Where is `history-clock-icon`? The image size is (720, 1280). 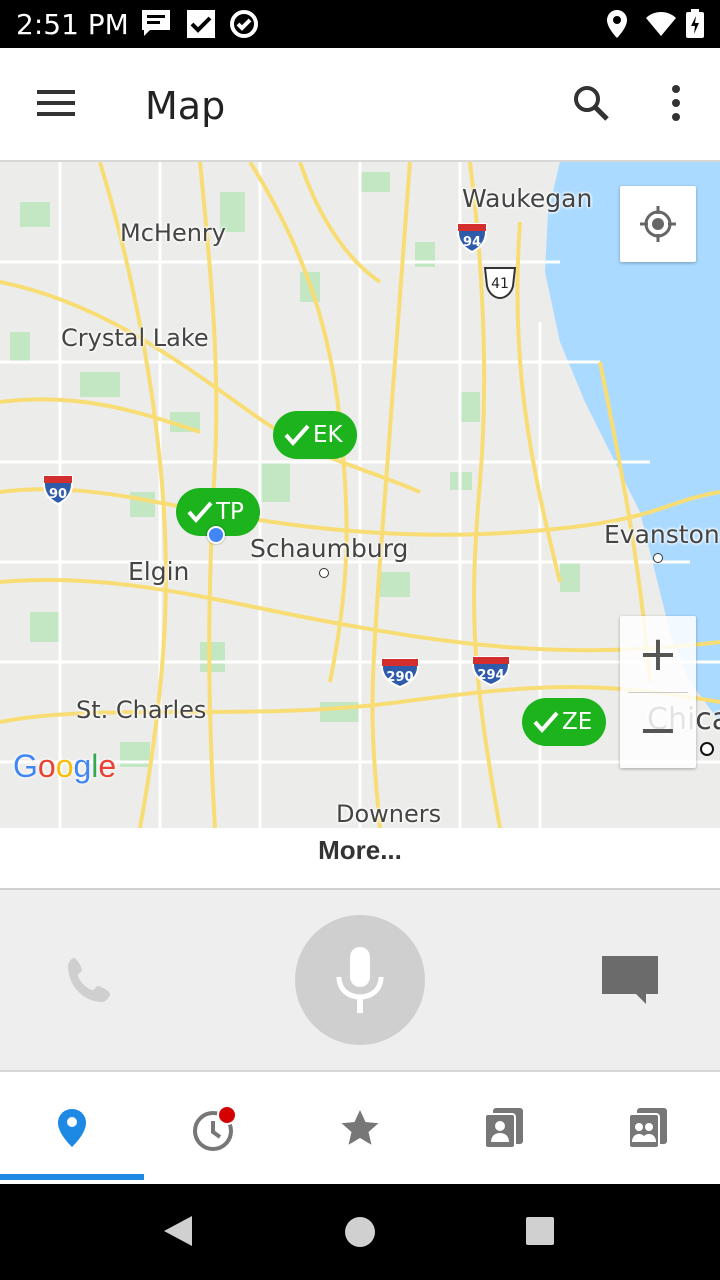 history-clock-icon is located at coordinates (215, 1128).